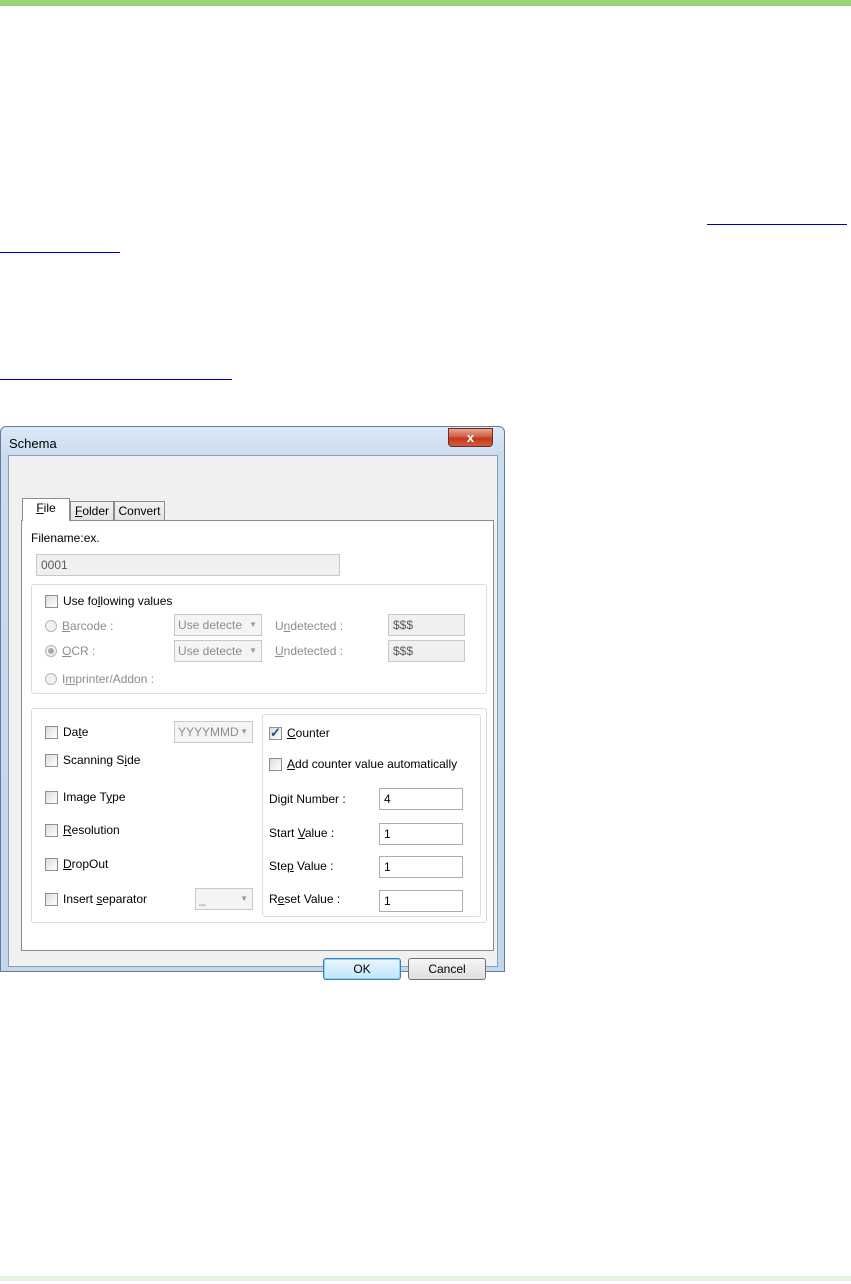 The image size is (851, 1284). What do you see at coordinates (101, 760) in the screenshot?
I see `scanning-side-label: Scanning Side` at bounding box center [101, 760].